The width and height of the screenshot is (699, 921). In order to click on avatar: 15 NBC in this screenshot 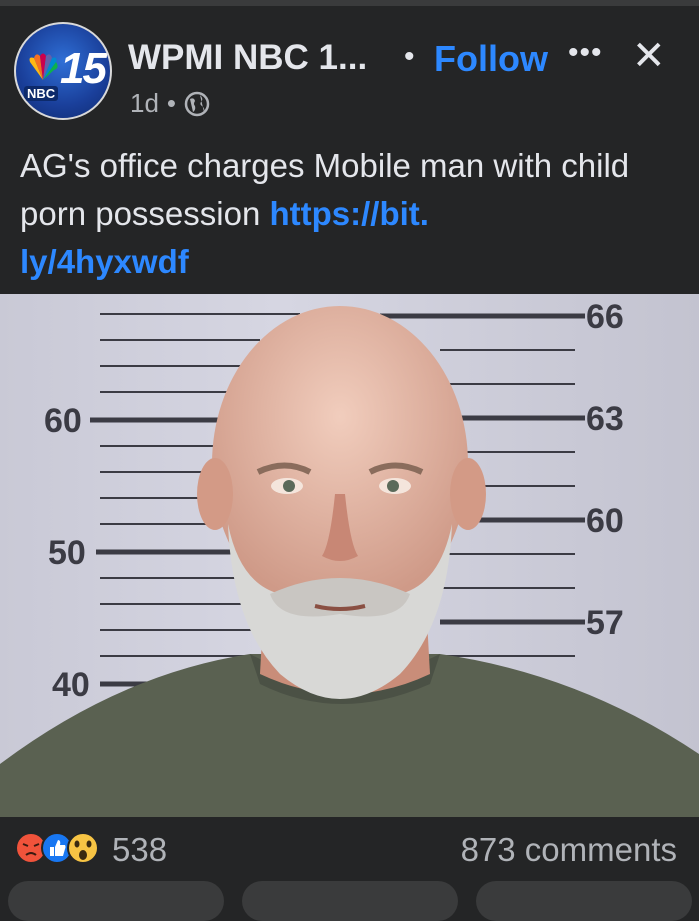, I will do `click(63, 71)`.